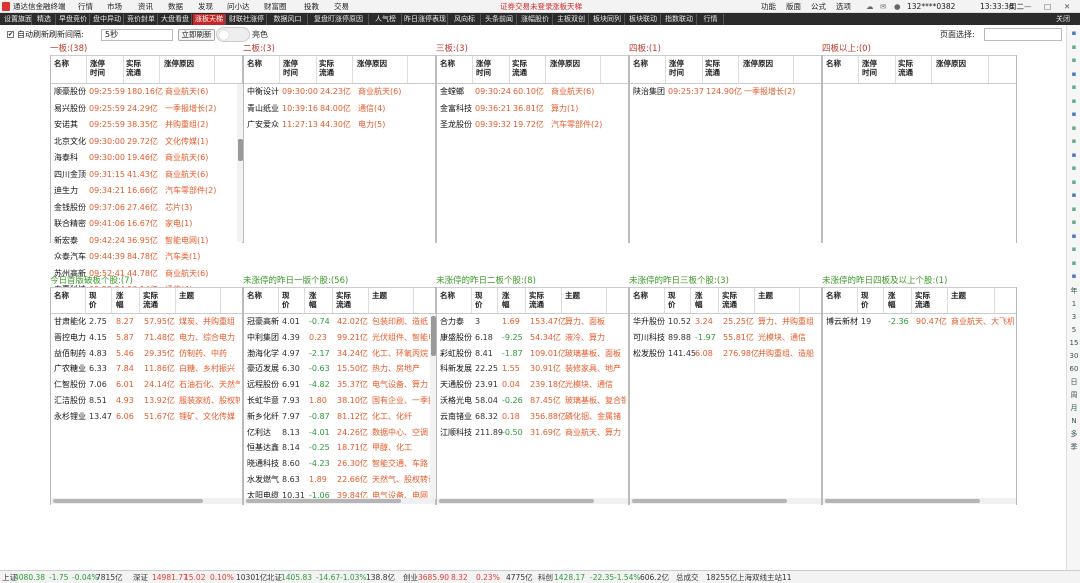 The height and width of the screenshot is (583, 1080). I want to click on table-row: 四川金顶 09:31:15 41.43亿 商业航天(6), so click(146, 175).